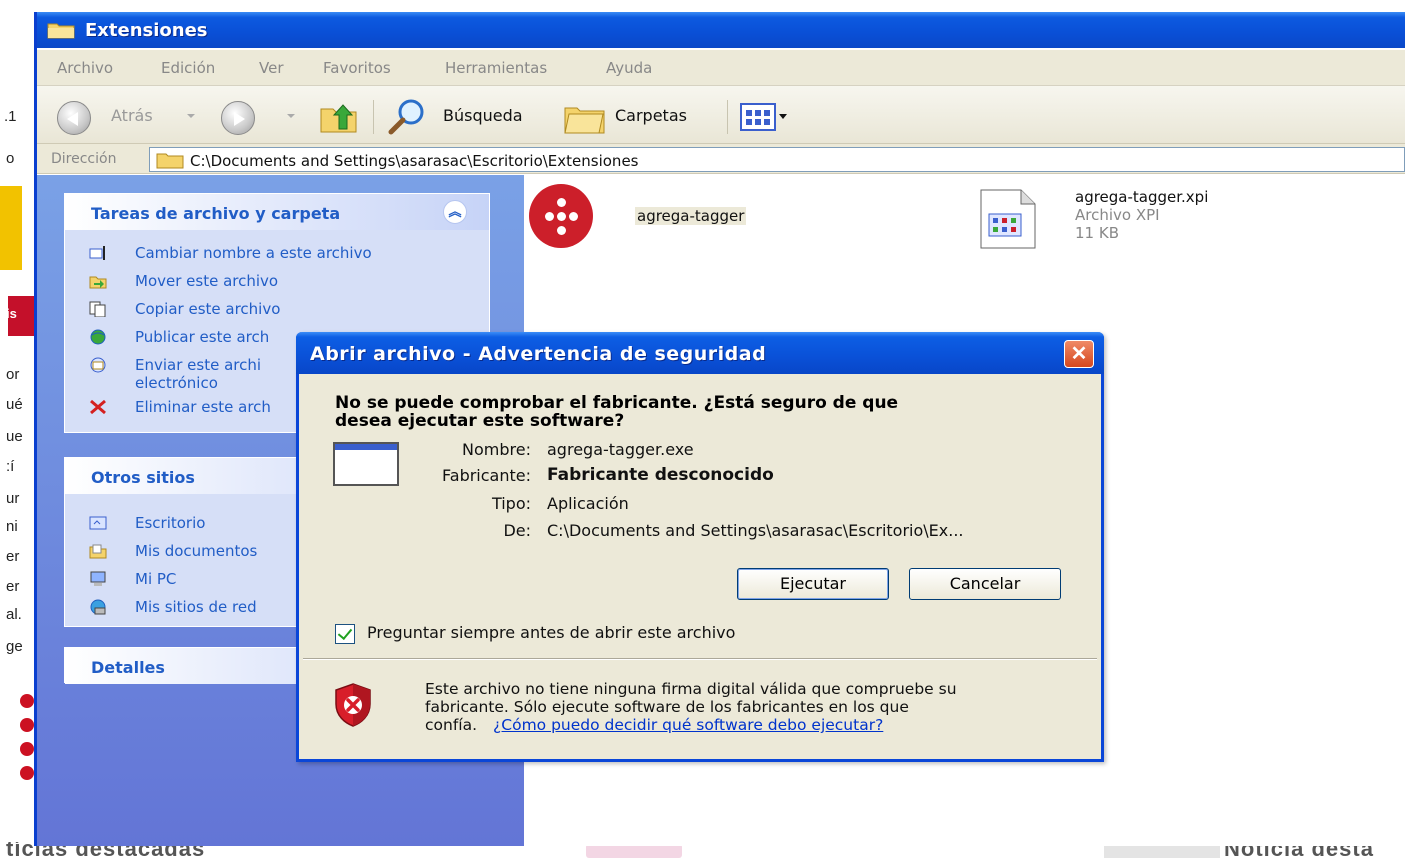 Image resolution: width=1405 pixels, height=858 pixels. What do you see at coordinates (629, 68) in the screenshot?
I see `menu-ayuda: Ayuda` at bounding box center [629, 68].